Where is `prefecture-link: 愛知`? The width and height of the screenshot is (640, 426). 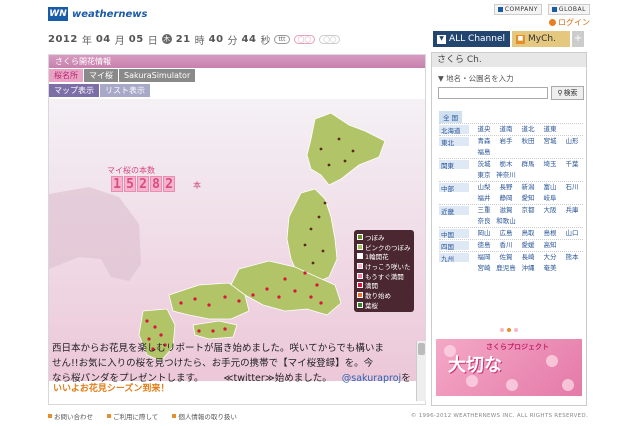
prefecture-link: 愛知 is located at coordinates (528, 198).